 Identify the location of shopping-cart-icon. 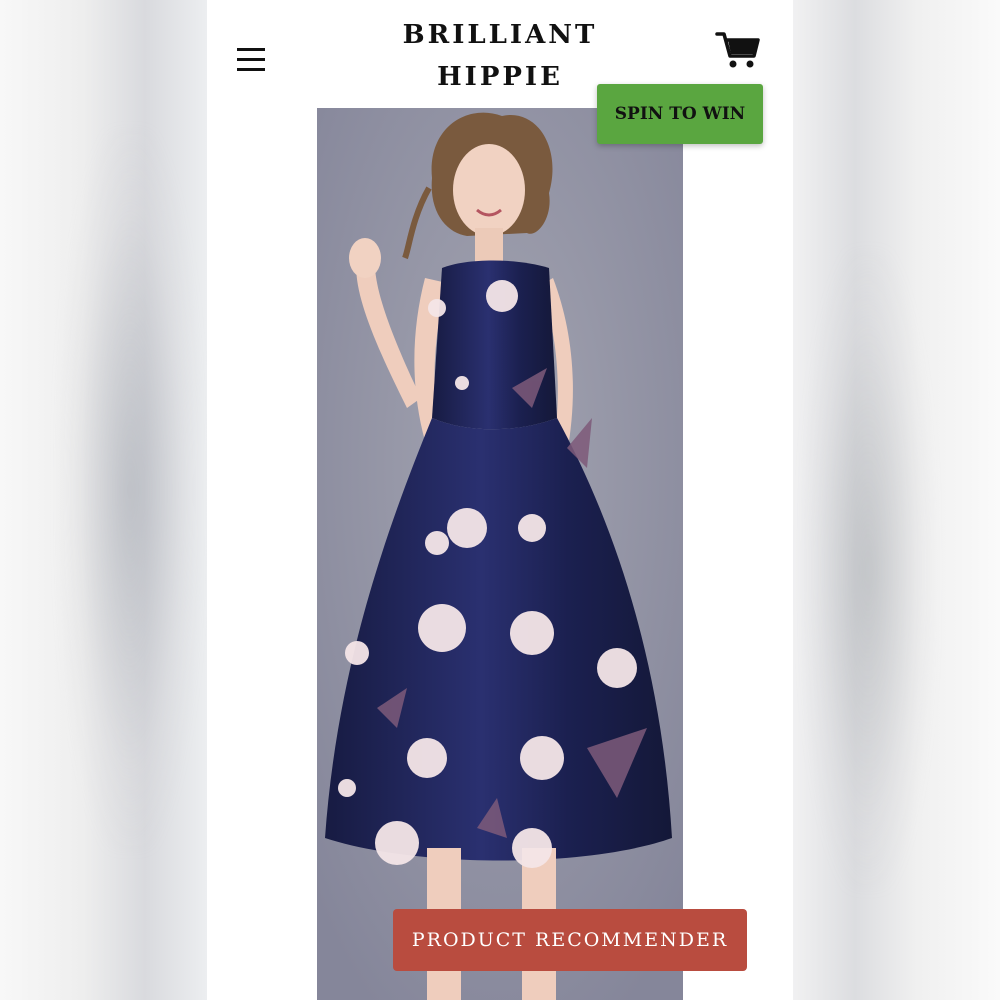
(738, 50).